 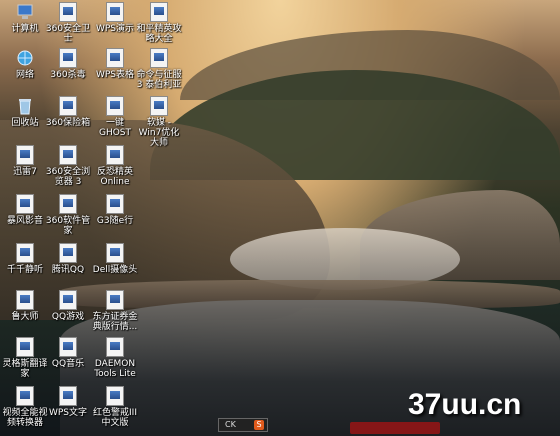 I want to click on desktop-icon: 一键GHOST, so click(x=115, y=117).